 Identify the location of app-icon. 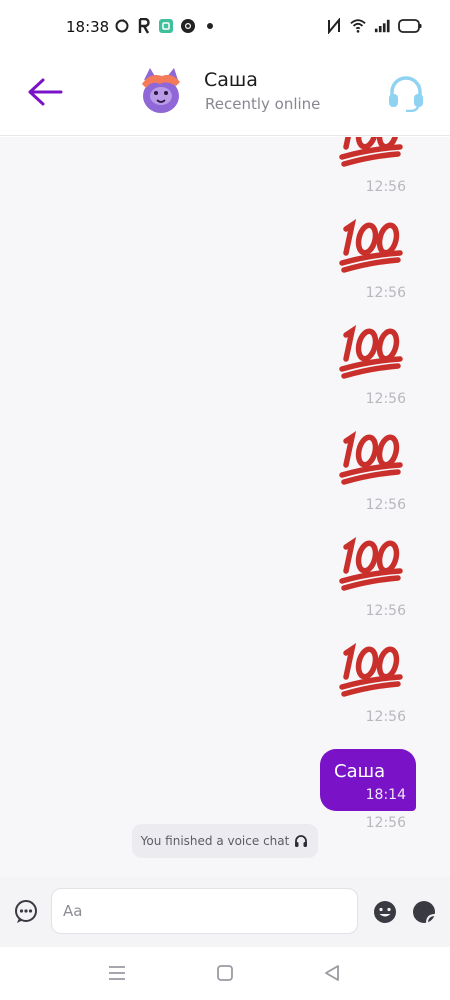
(166, 26).